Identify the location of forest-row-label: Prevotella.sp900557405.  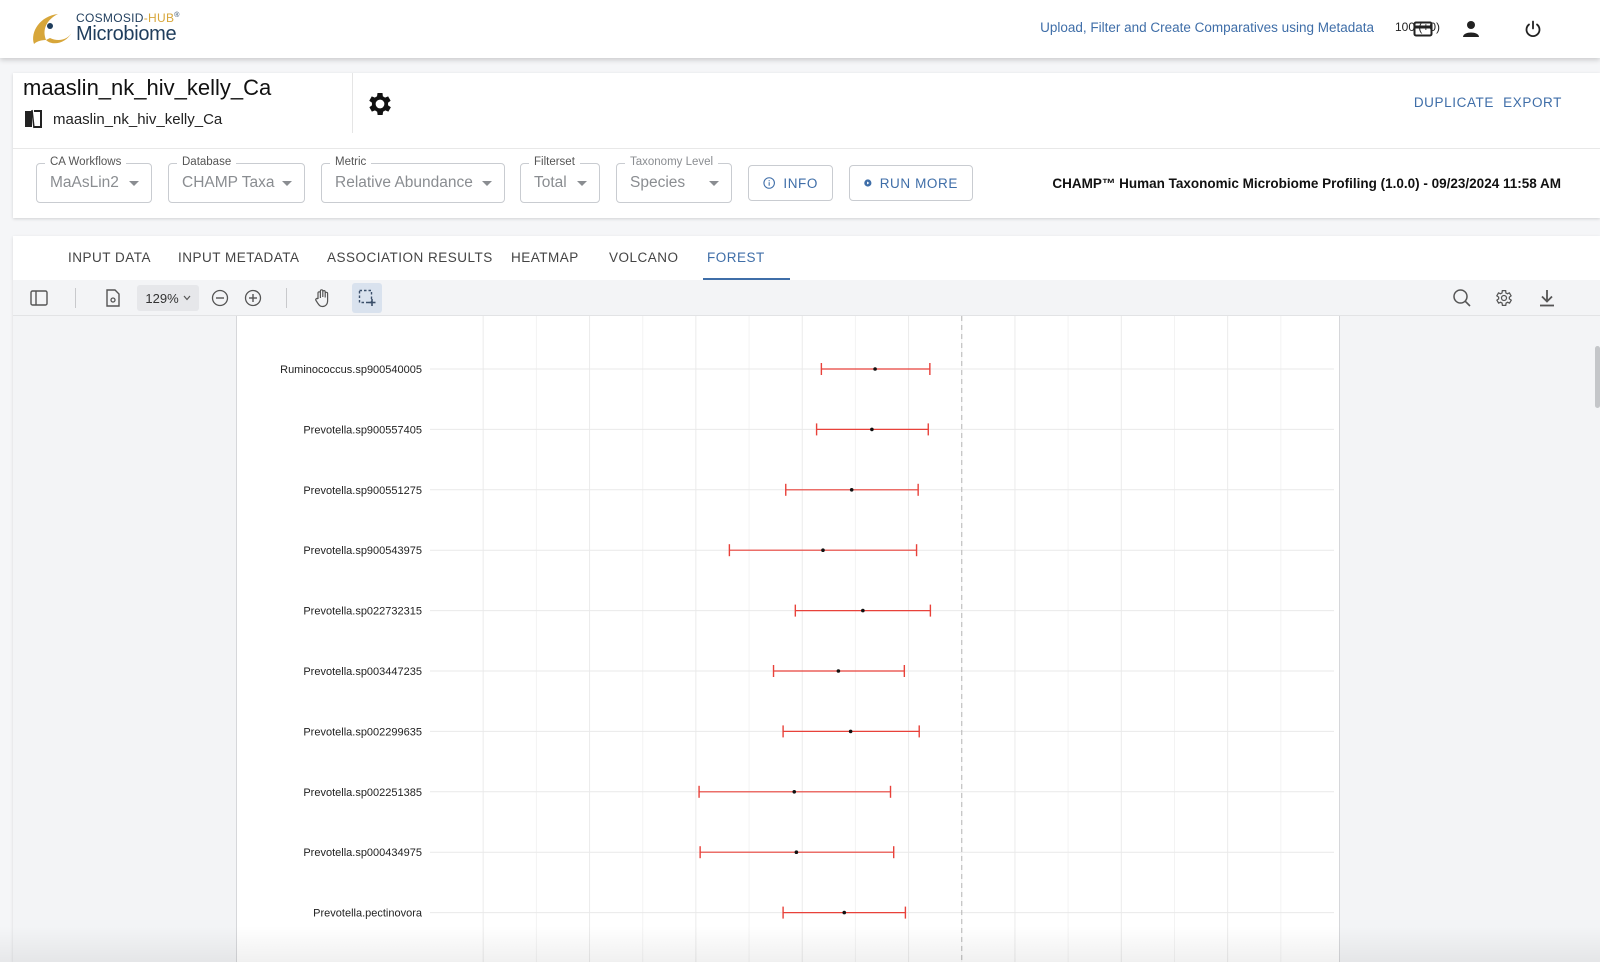
(362, 430).